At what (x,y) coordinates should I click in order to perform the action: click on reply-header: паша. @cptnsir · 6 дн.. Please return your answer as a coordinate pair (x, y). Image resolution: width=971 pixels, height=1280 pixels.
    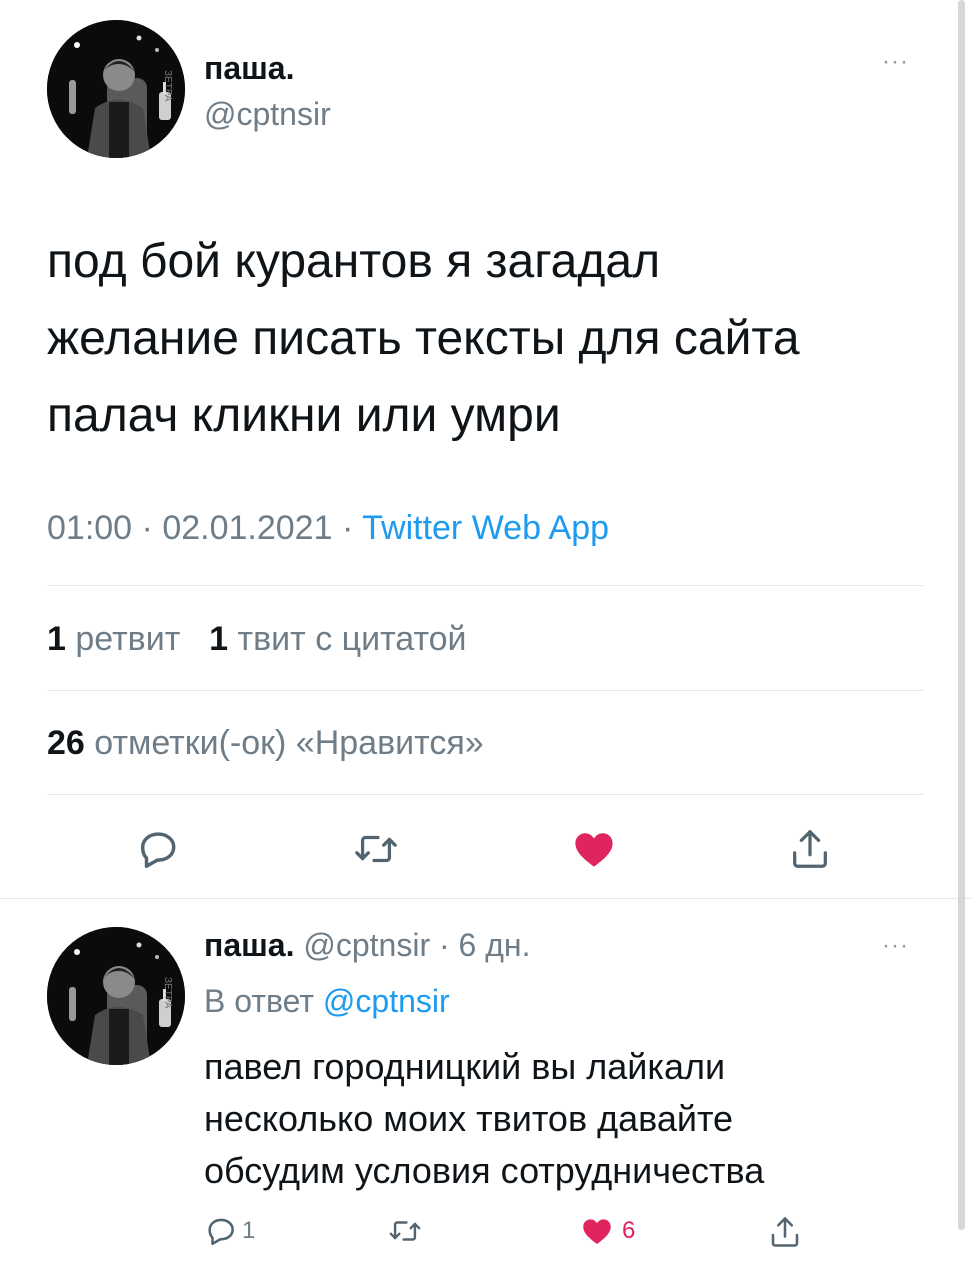
    Looking at the image, I should click on (367, 945).